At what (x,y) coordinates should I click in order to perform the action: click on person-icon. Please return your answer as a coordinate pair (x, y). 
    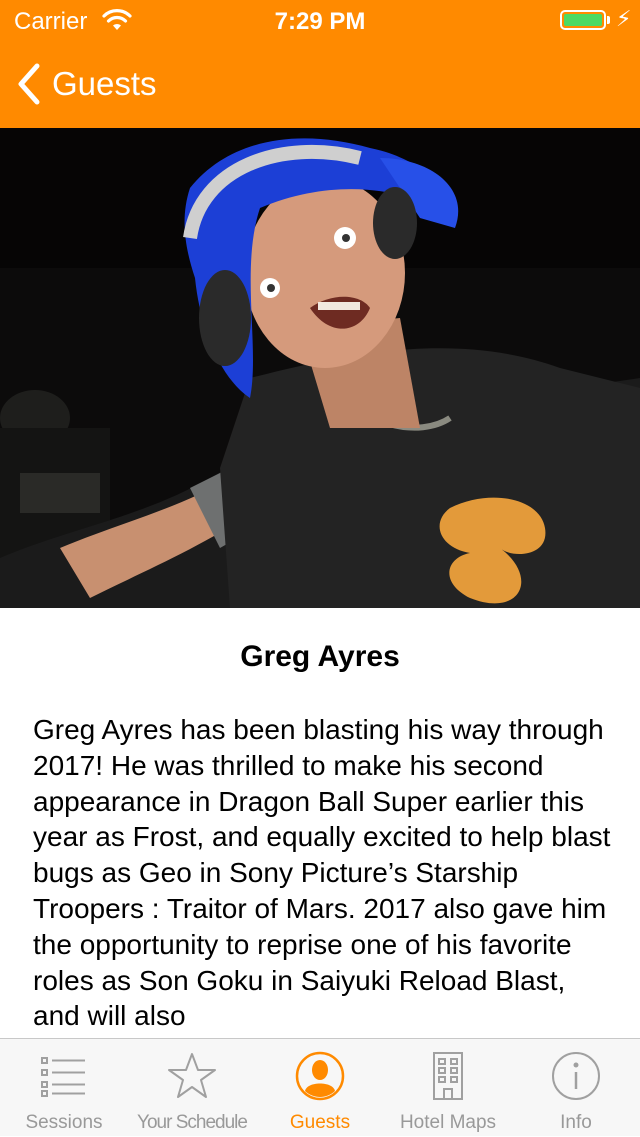
    Looking at the image, I should click on (320, 1076).